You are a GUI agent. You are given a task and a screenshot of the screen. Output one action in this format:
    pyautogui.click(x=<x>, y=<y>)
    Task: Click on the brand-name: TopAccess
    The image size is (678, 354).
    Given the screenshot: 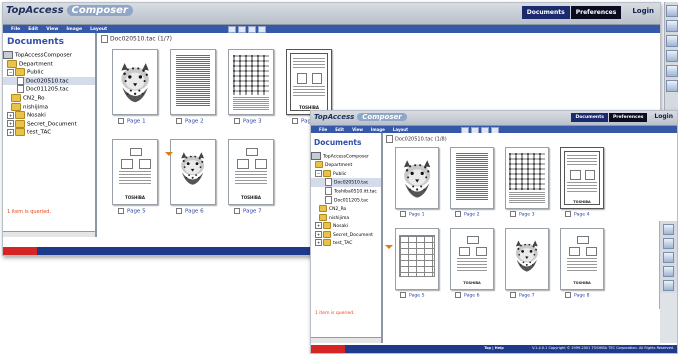 What is the action you would take?
    pyautogui.click(x=334, y=117)
    